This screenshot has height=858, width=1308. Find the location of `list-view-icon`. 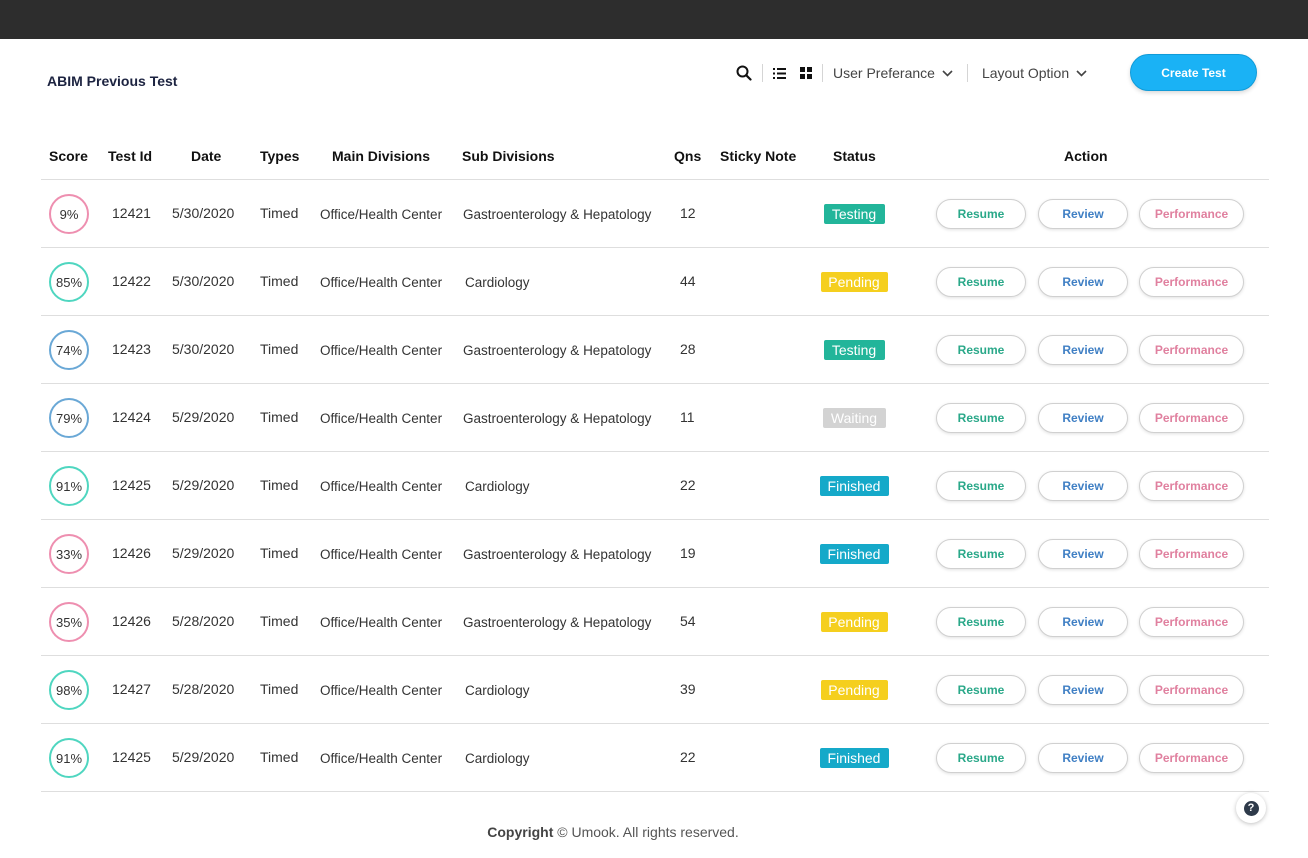

list-view-icon is located at coordinates (779, 73).